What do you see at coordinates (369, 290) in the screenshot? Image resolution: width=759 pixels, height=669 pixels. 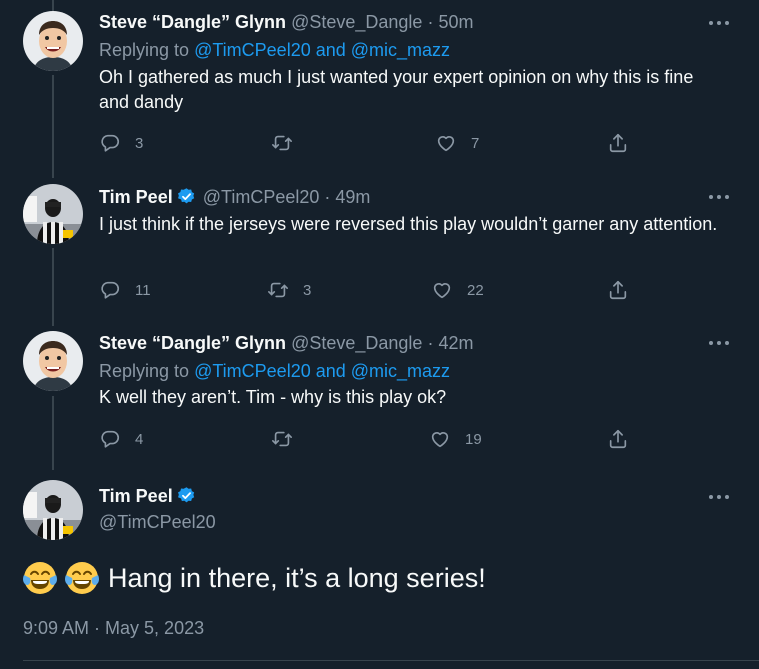 I see `action-bar: 11 3 22` at bounding box center [369, 290].